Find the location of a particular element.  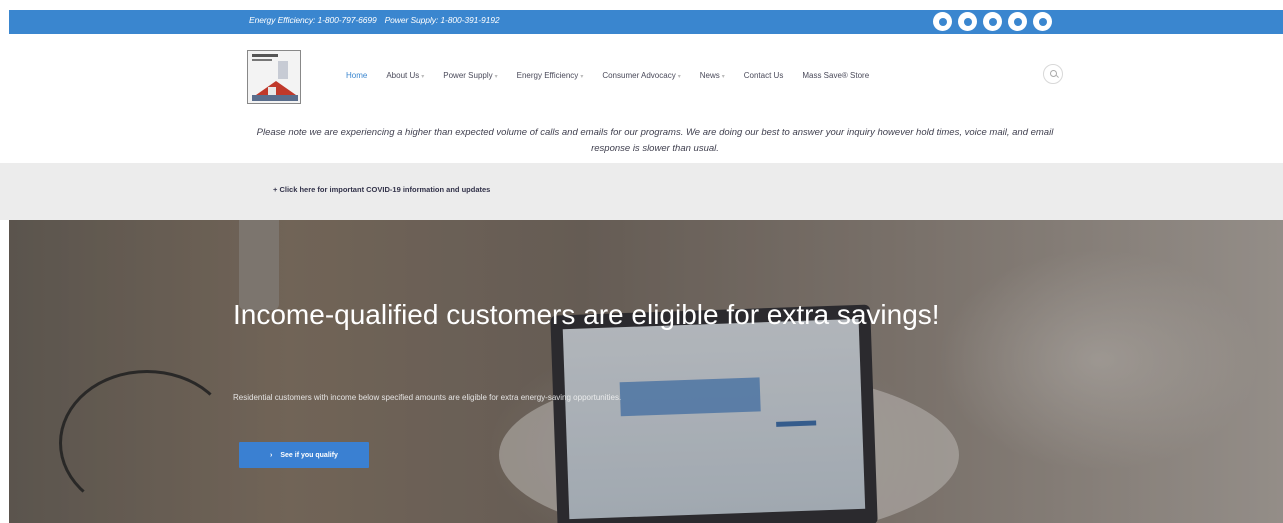

social-links is located at coordinates (992, 21).